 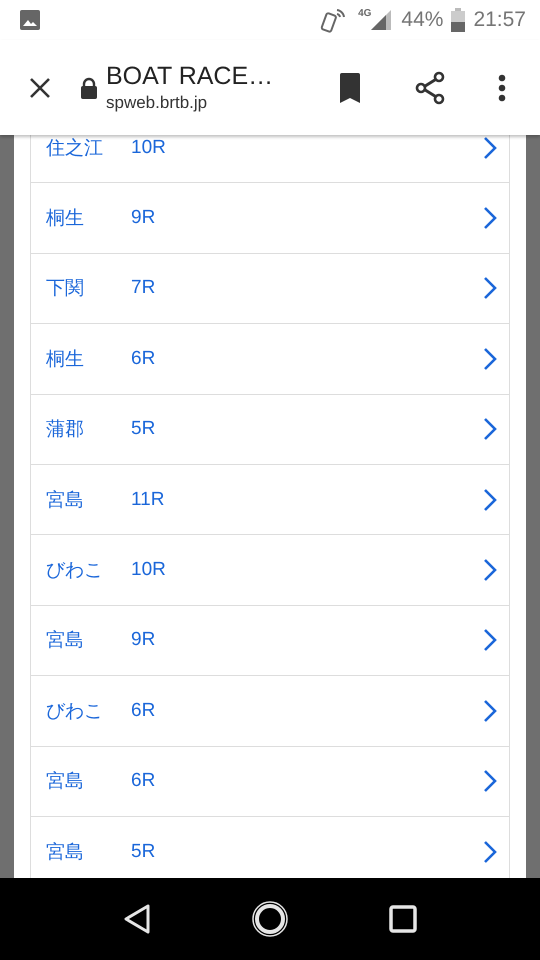 What do you see at coordinates (502, 88) in the screenshot?
I see `more-icon` at bounding box center [502, 88].